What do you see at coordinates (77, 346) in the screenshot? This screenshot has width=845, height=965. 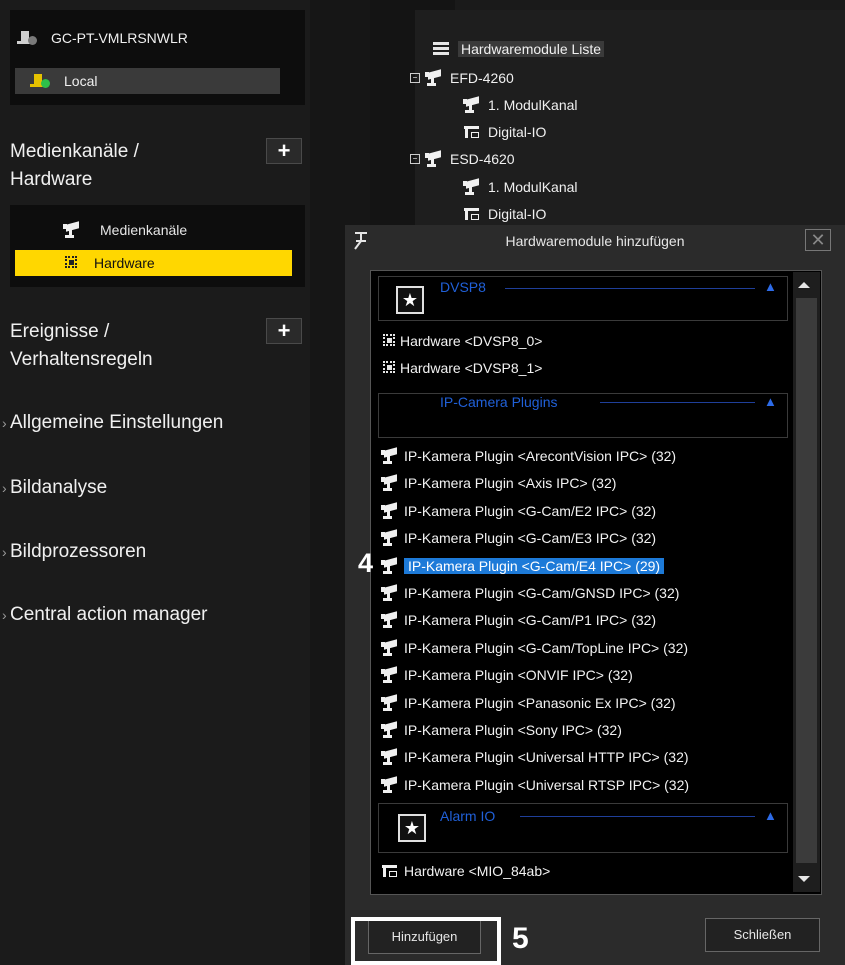 I see `section-events: Ereignisse / Verhaltensregeln` at bounding box center [77, 346].